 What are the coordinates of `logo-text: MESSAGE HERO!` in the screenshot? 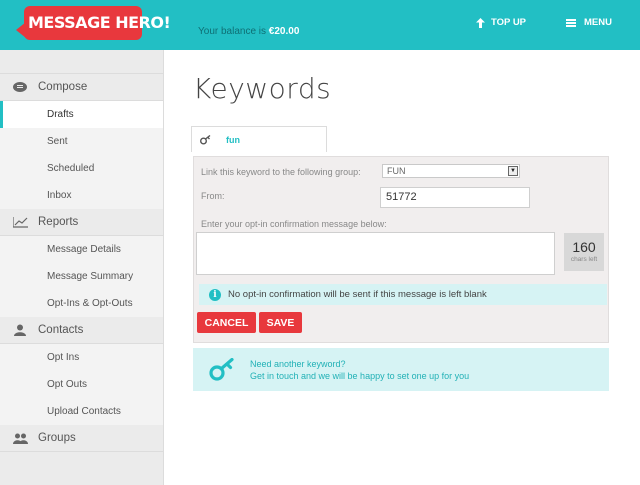 It's located at (99, 22).